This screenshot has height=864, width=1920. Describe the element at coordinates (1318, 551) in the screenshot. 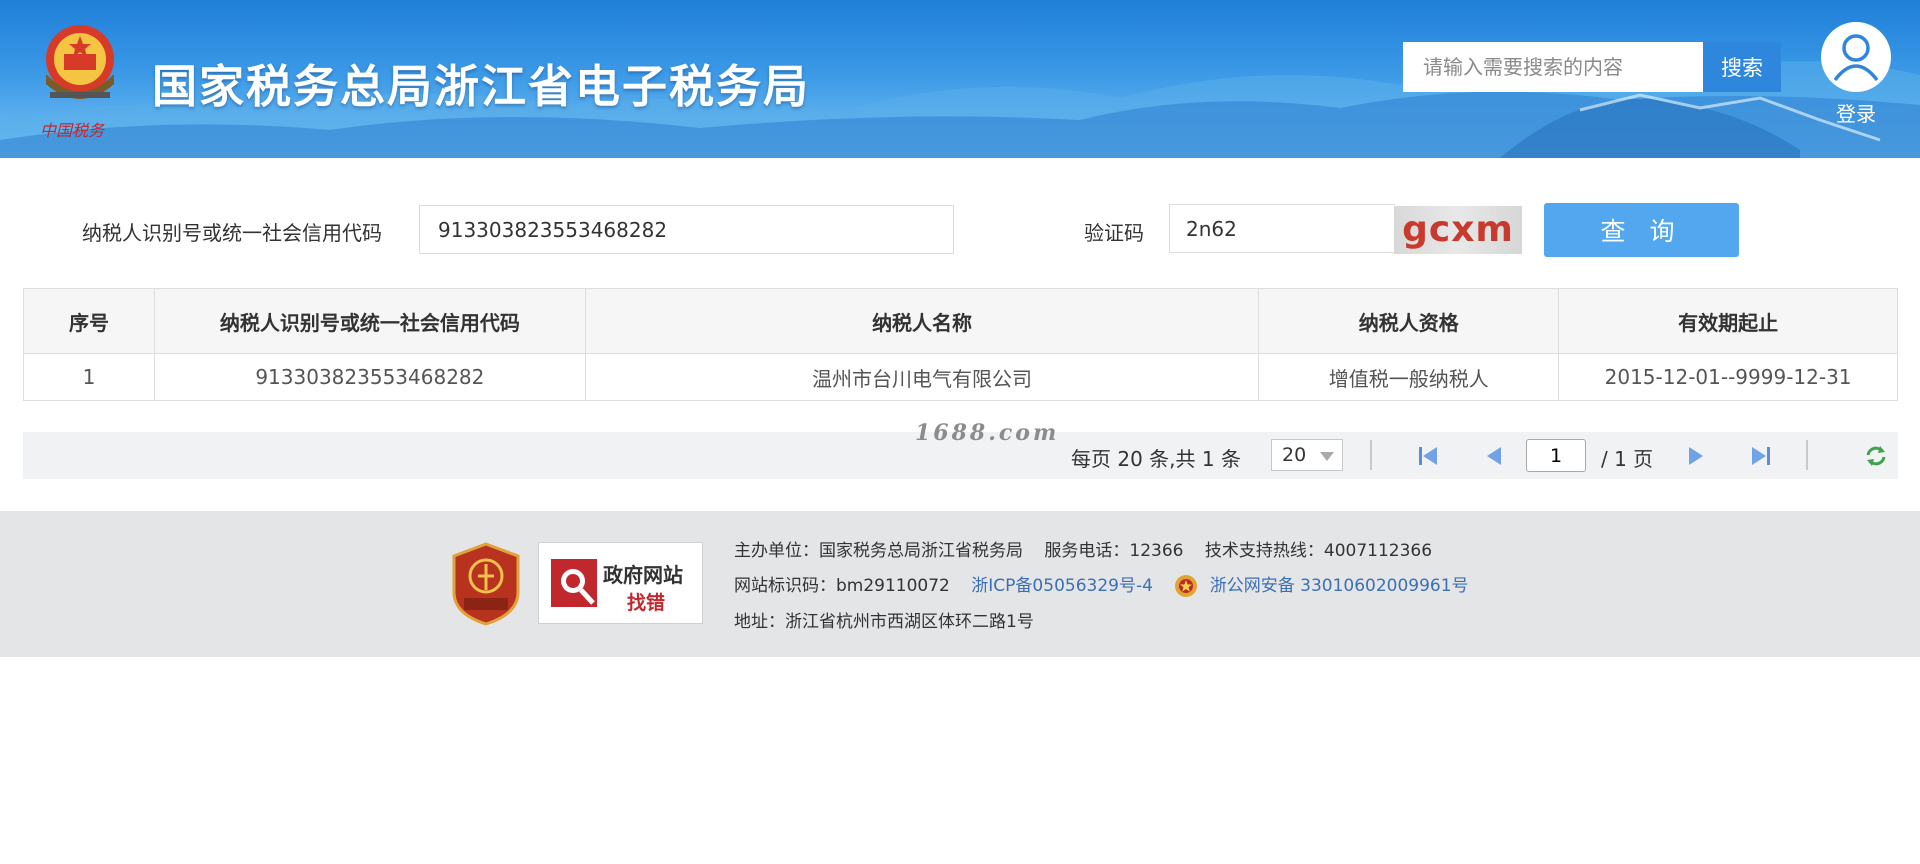

I see `footer-tech-hotline: 技术支持热线：4007112366` at that location.